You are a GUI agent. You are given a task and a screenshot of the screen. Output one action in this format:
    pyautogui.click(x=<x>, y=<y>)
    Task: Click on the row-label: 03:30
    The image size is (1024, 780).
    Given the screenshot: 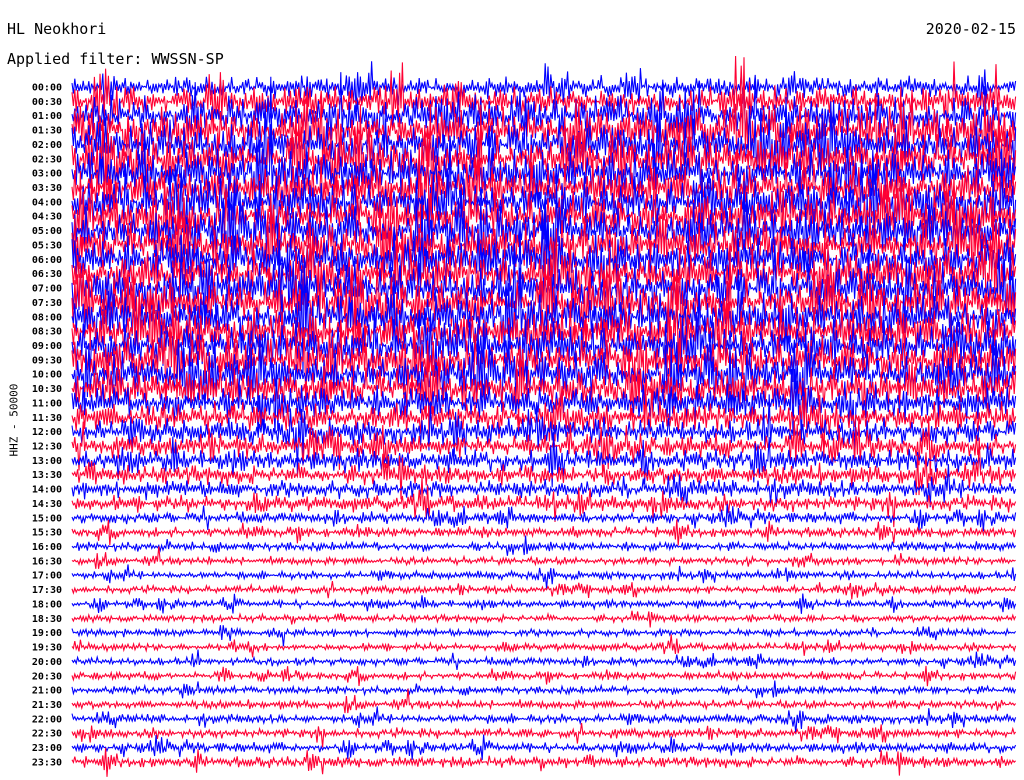 What is the action you would take?
    pyautogui.click(x=47, y=188)
    